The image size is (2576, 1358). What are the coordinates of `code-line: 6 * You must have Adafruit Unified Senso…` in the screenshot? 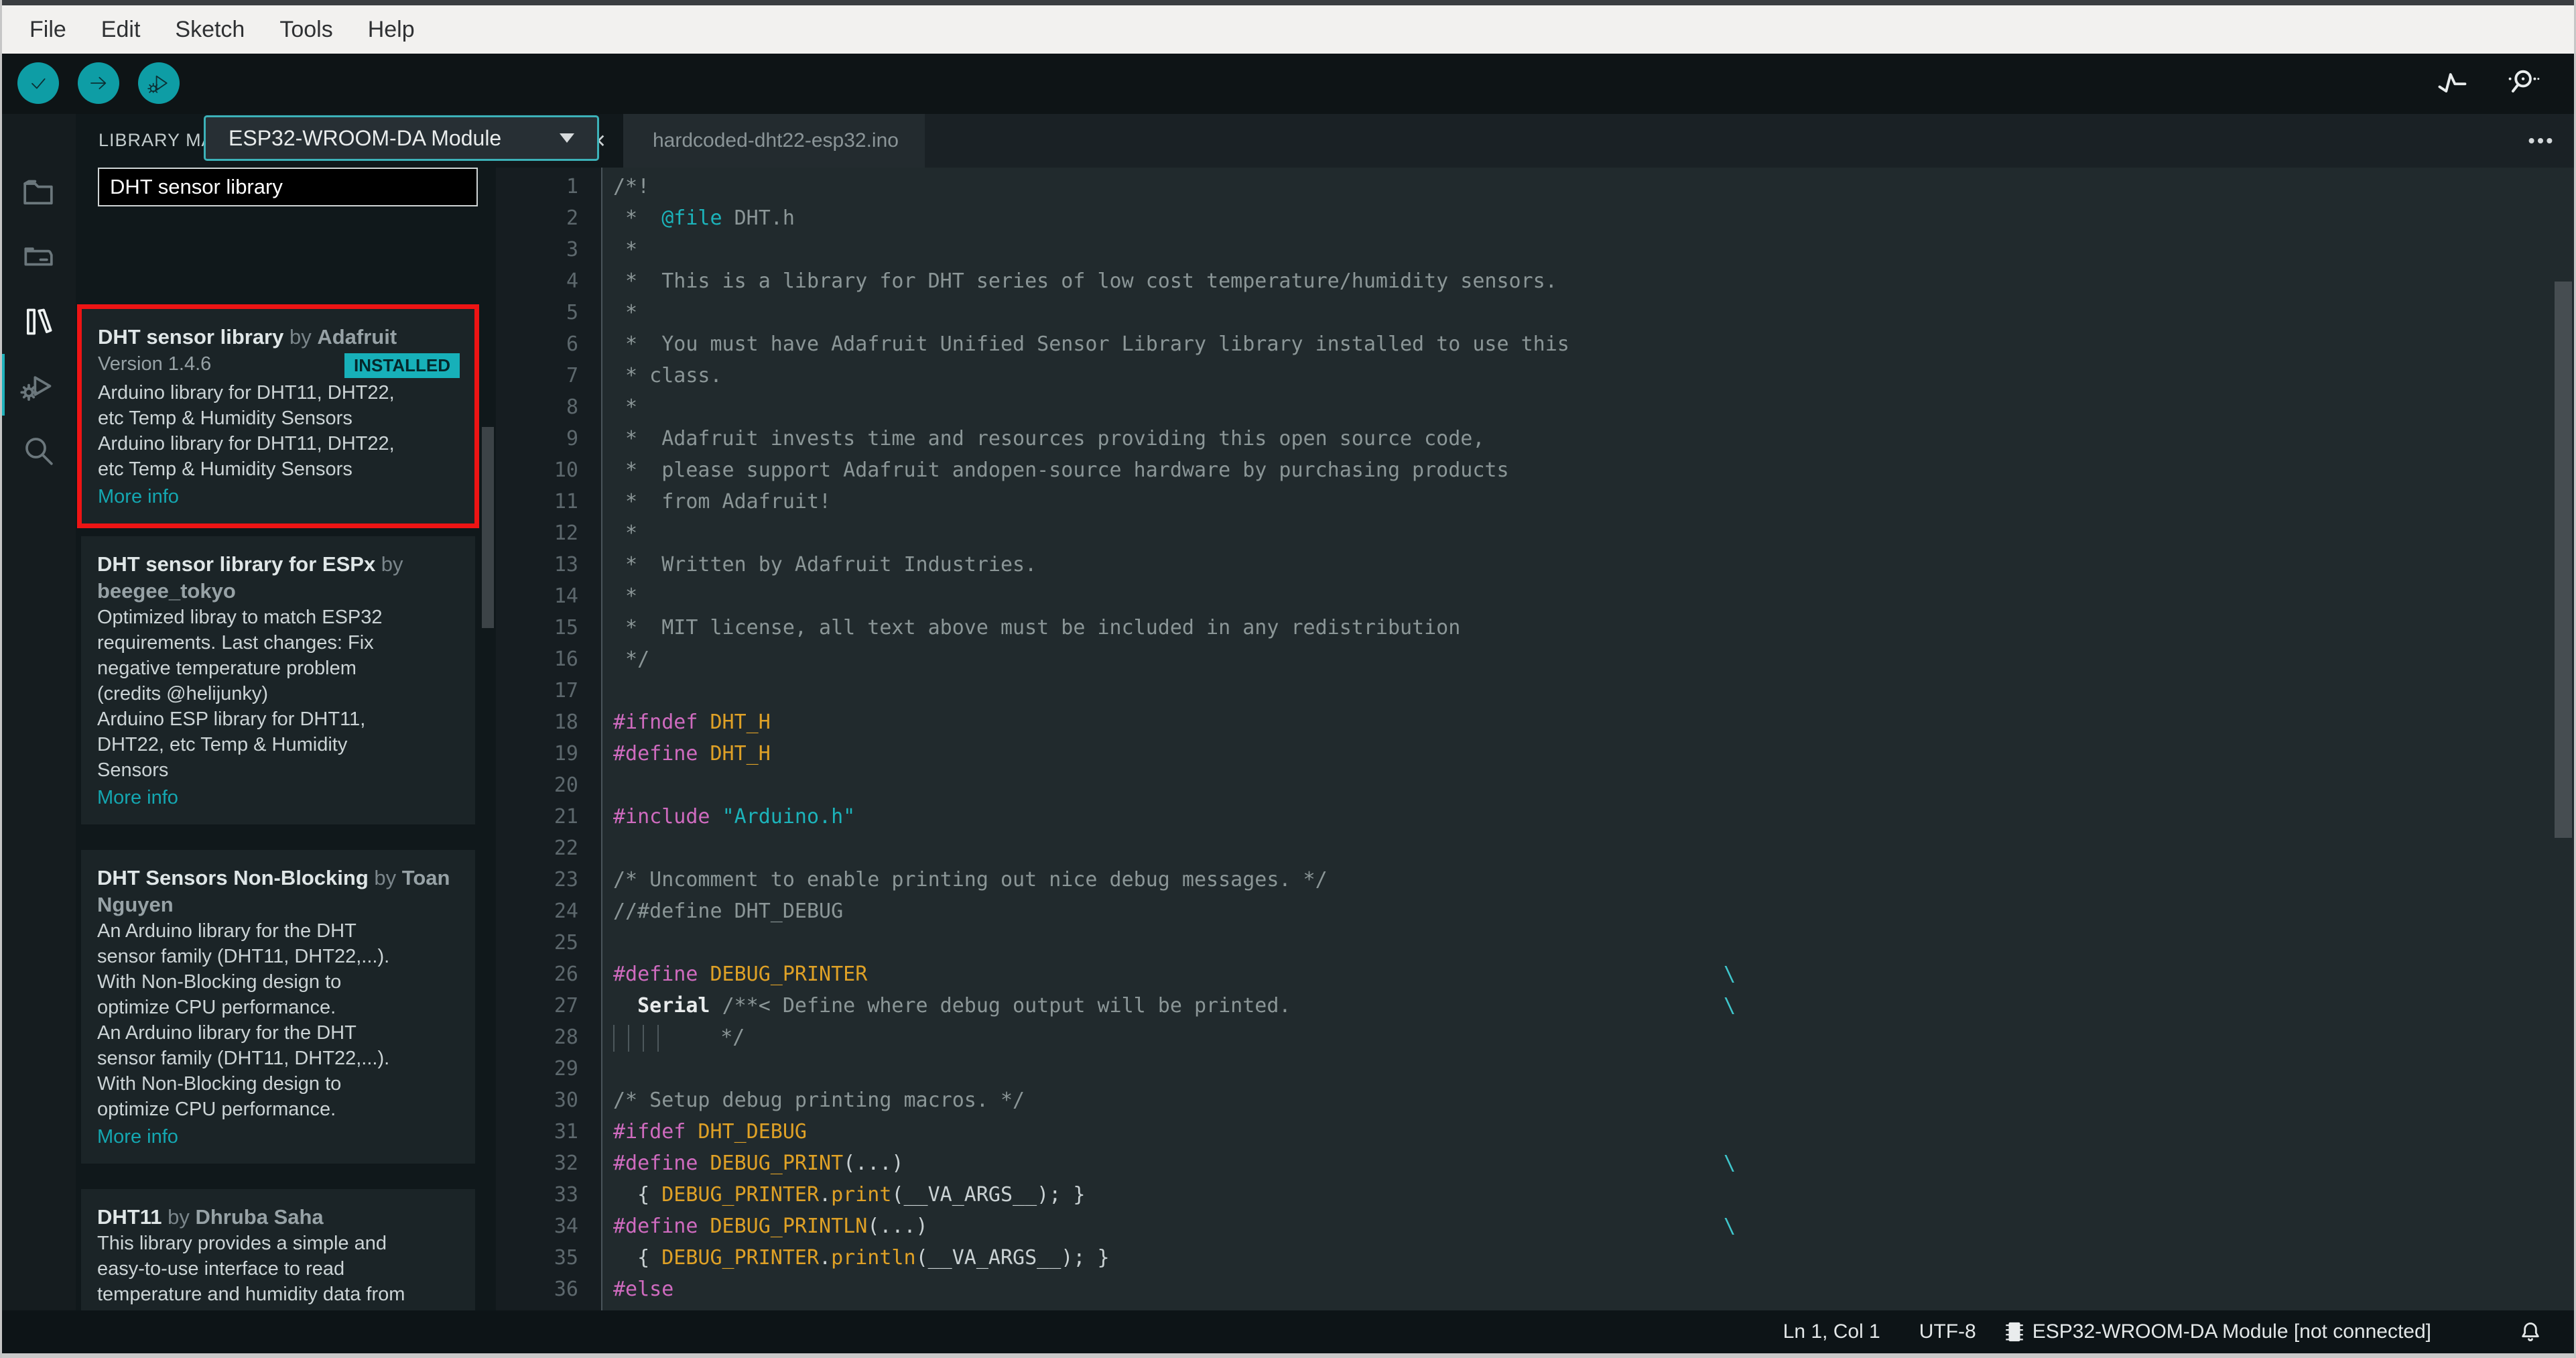 It's located at (1536, 344).